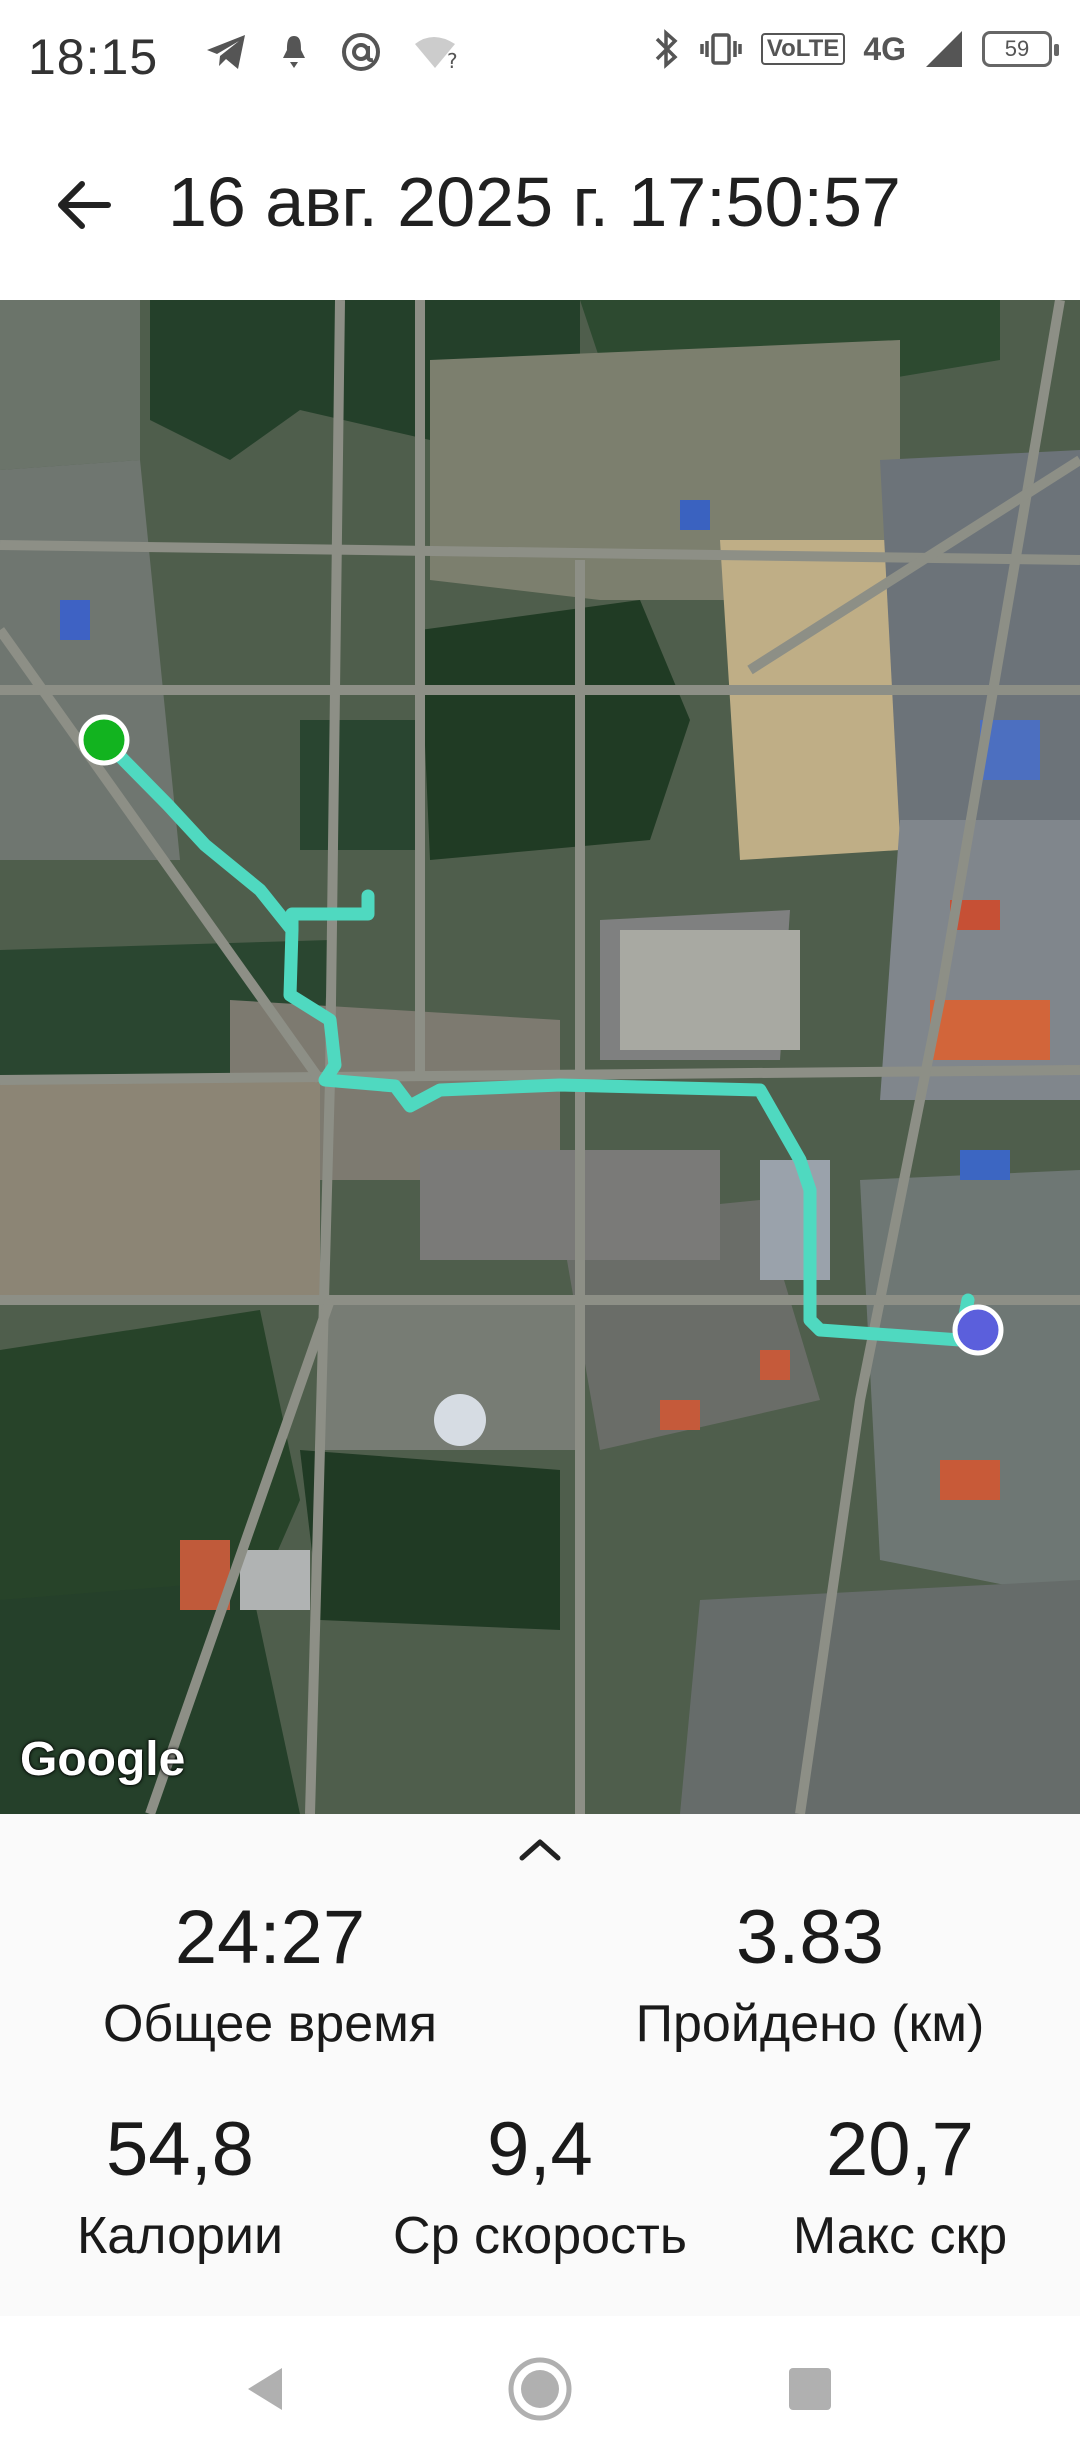  I want to click on home-circle-icon, so click(540, 2389).